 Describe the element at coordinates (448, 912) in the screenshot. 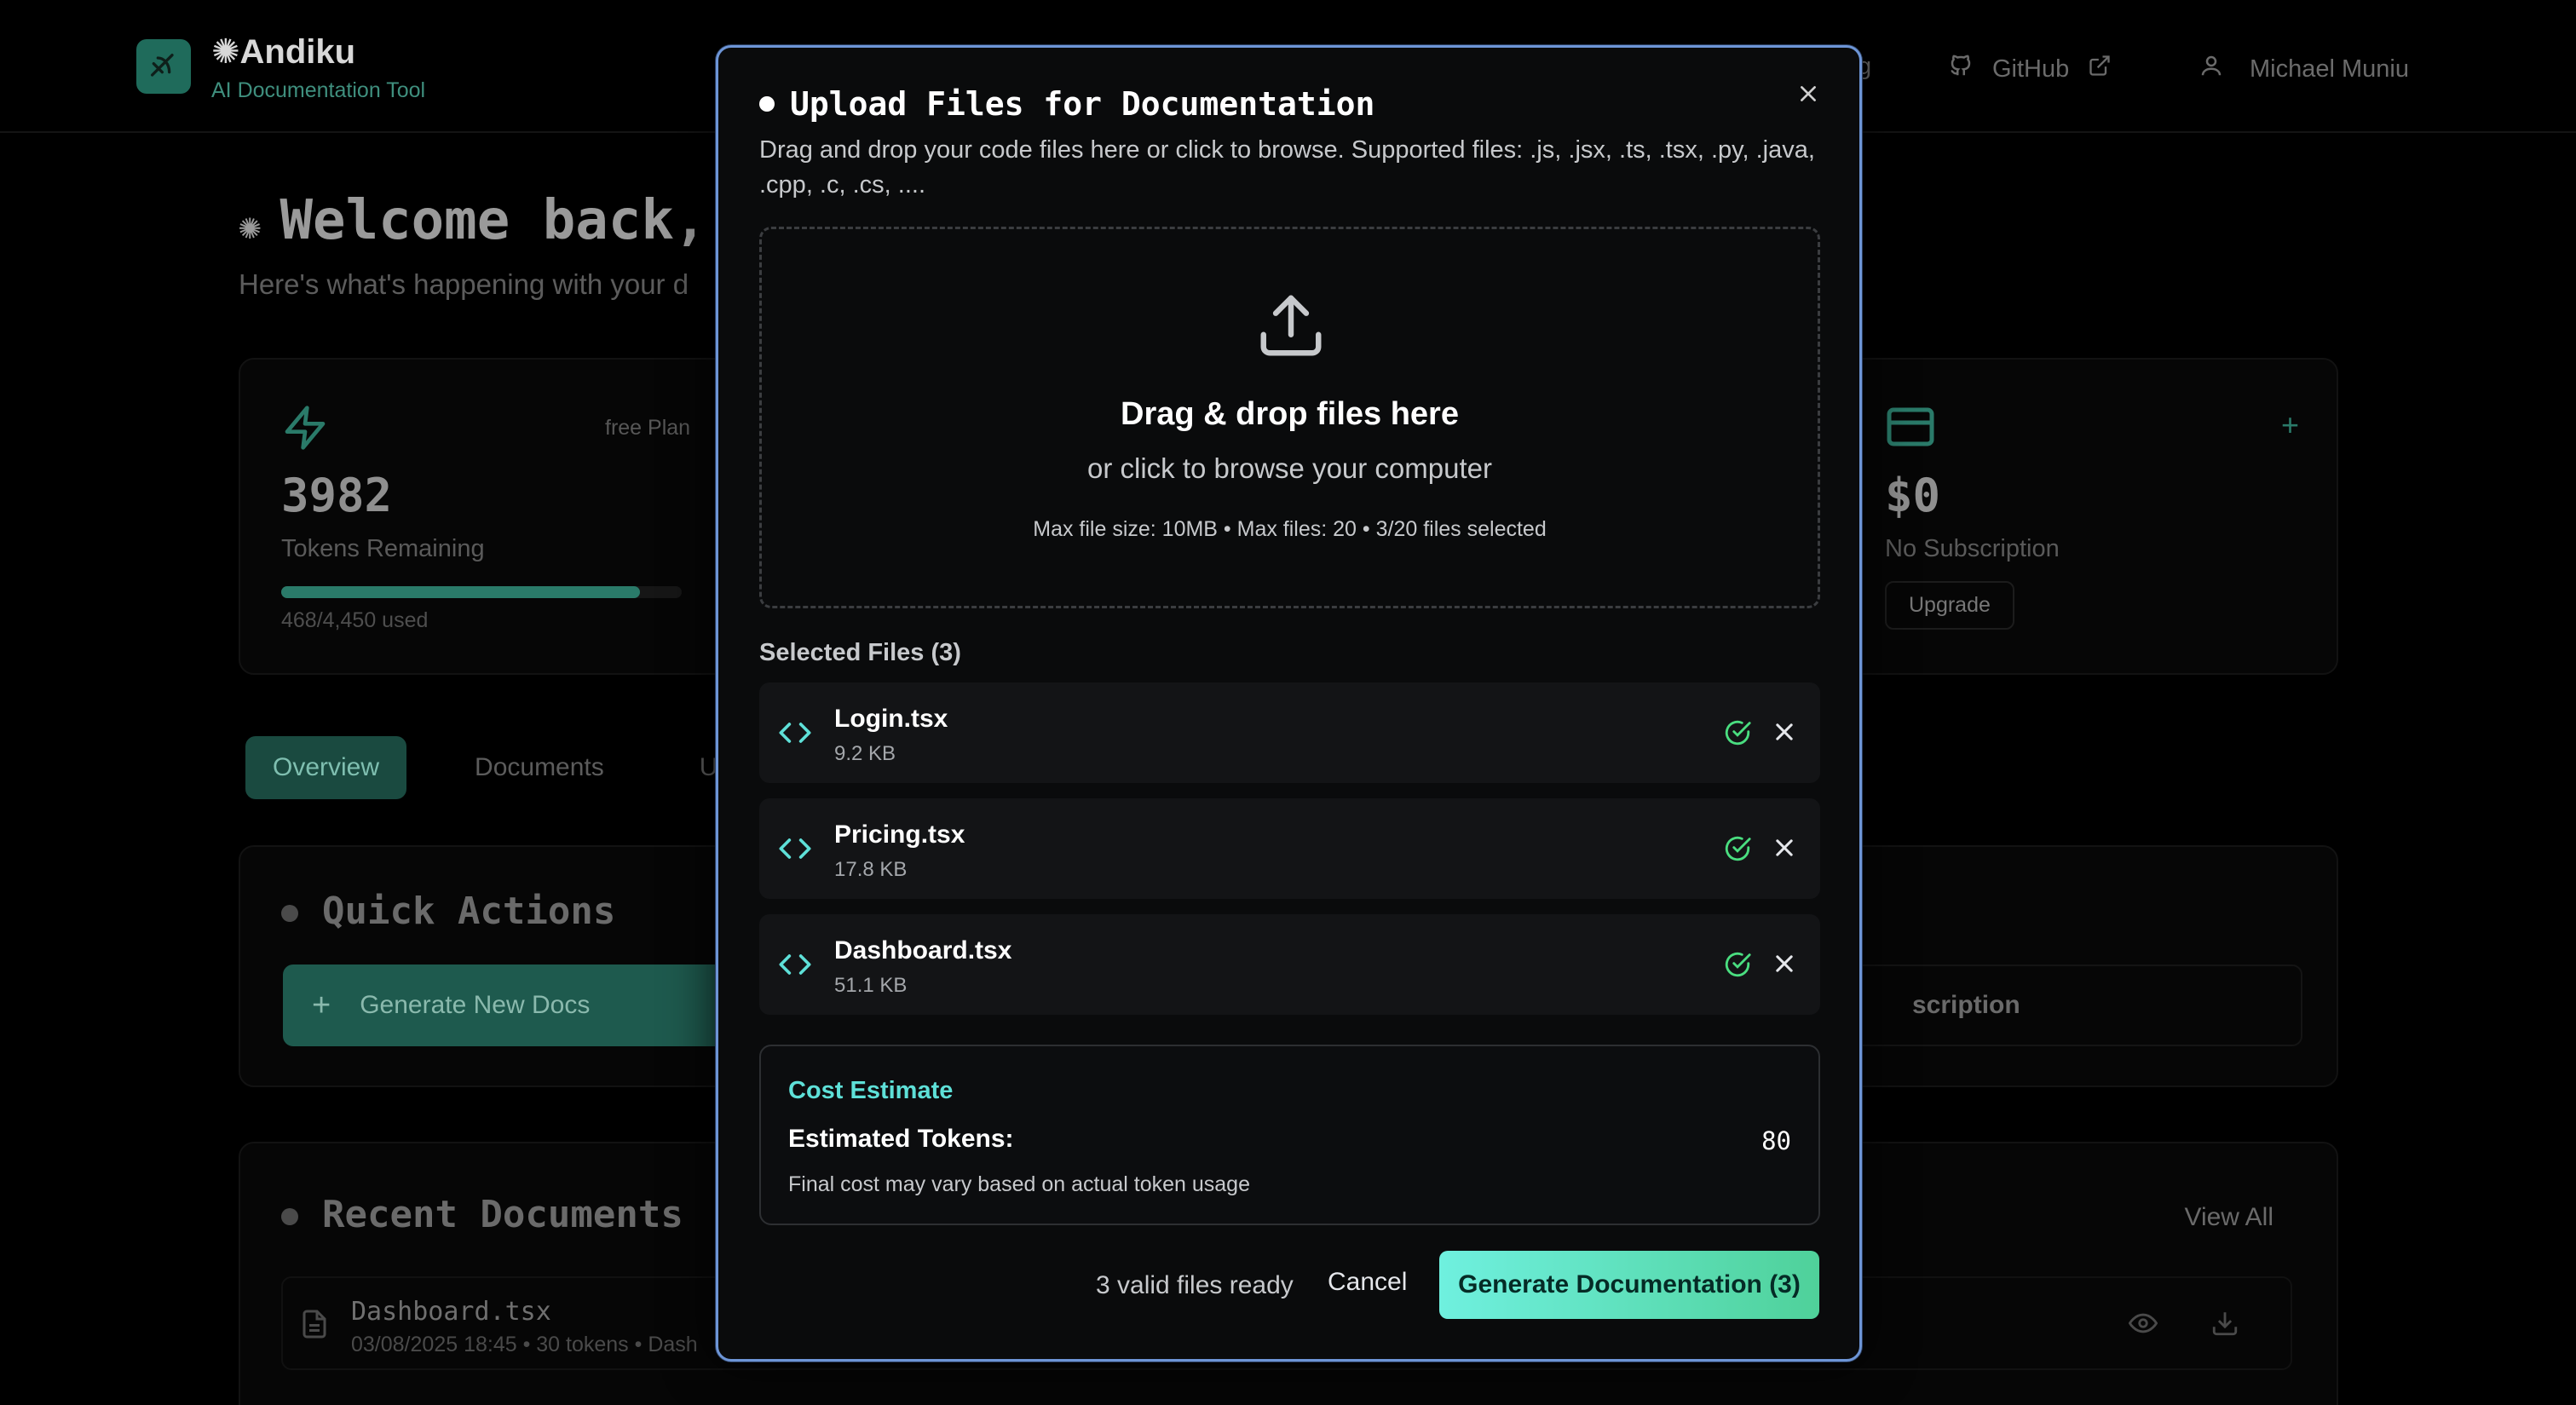

I see `quick-actions-title: Quick Actions` at that location.